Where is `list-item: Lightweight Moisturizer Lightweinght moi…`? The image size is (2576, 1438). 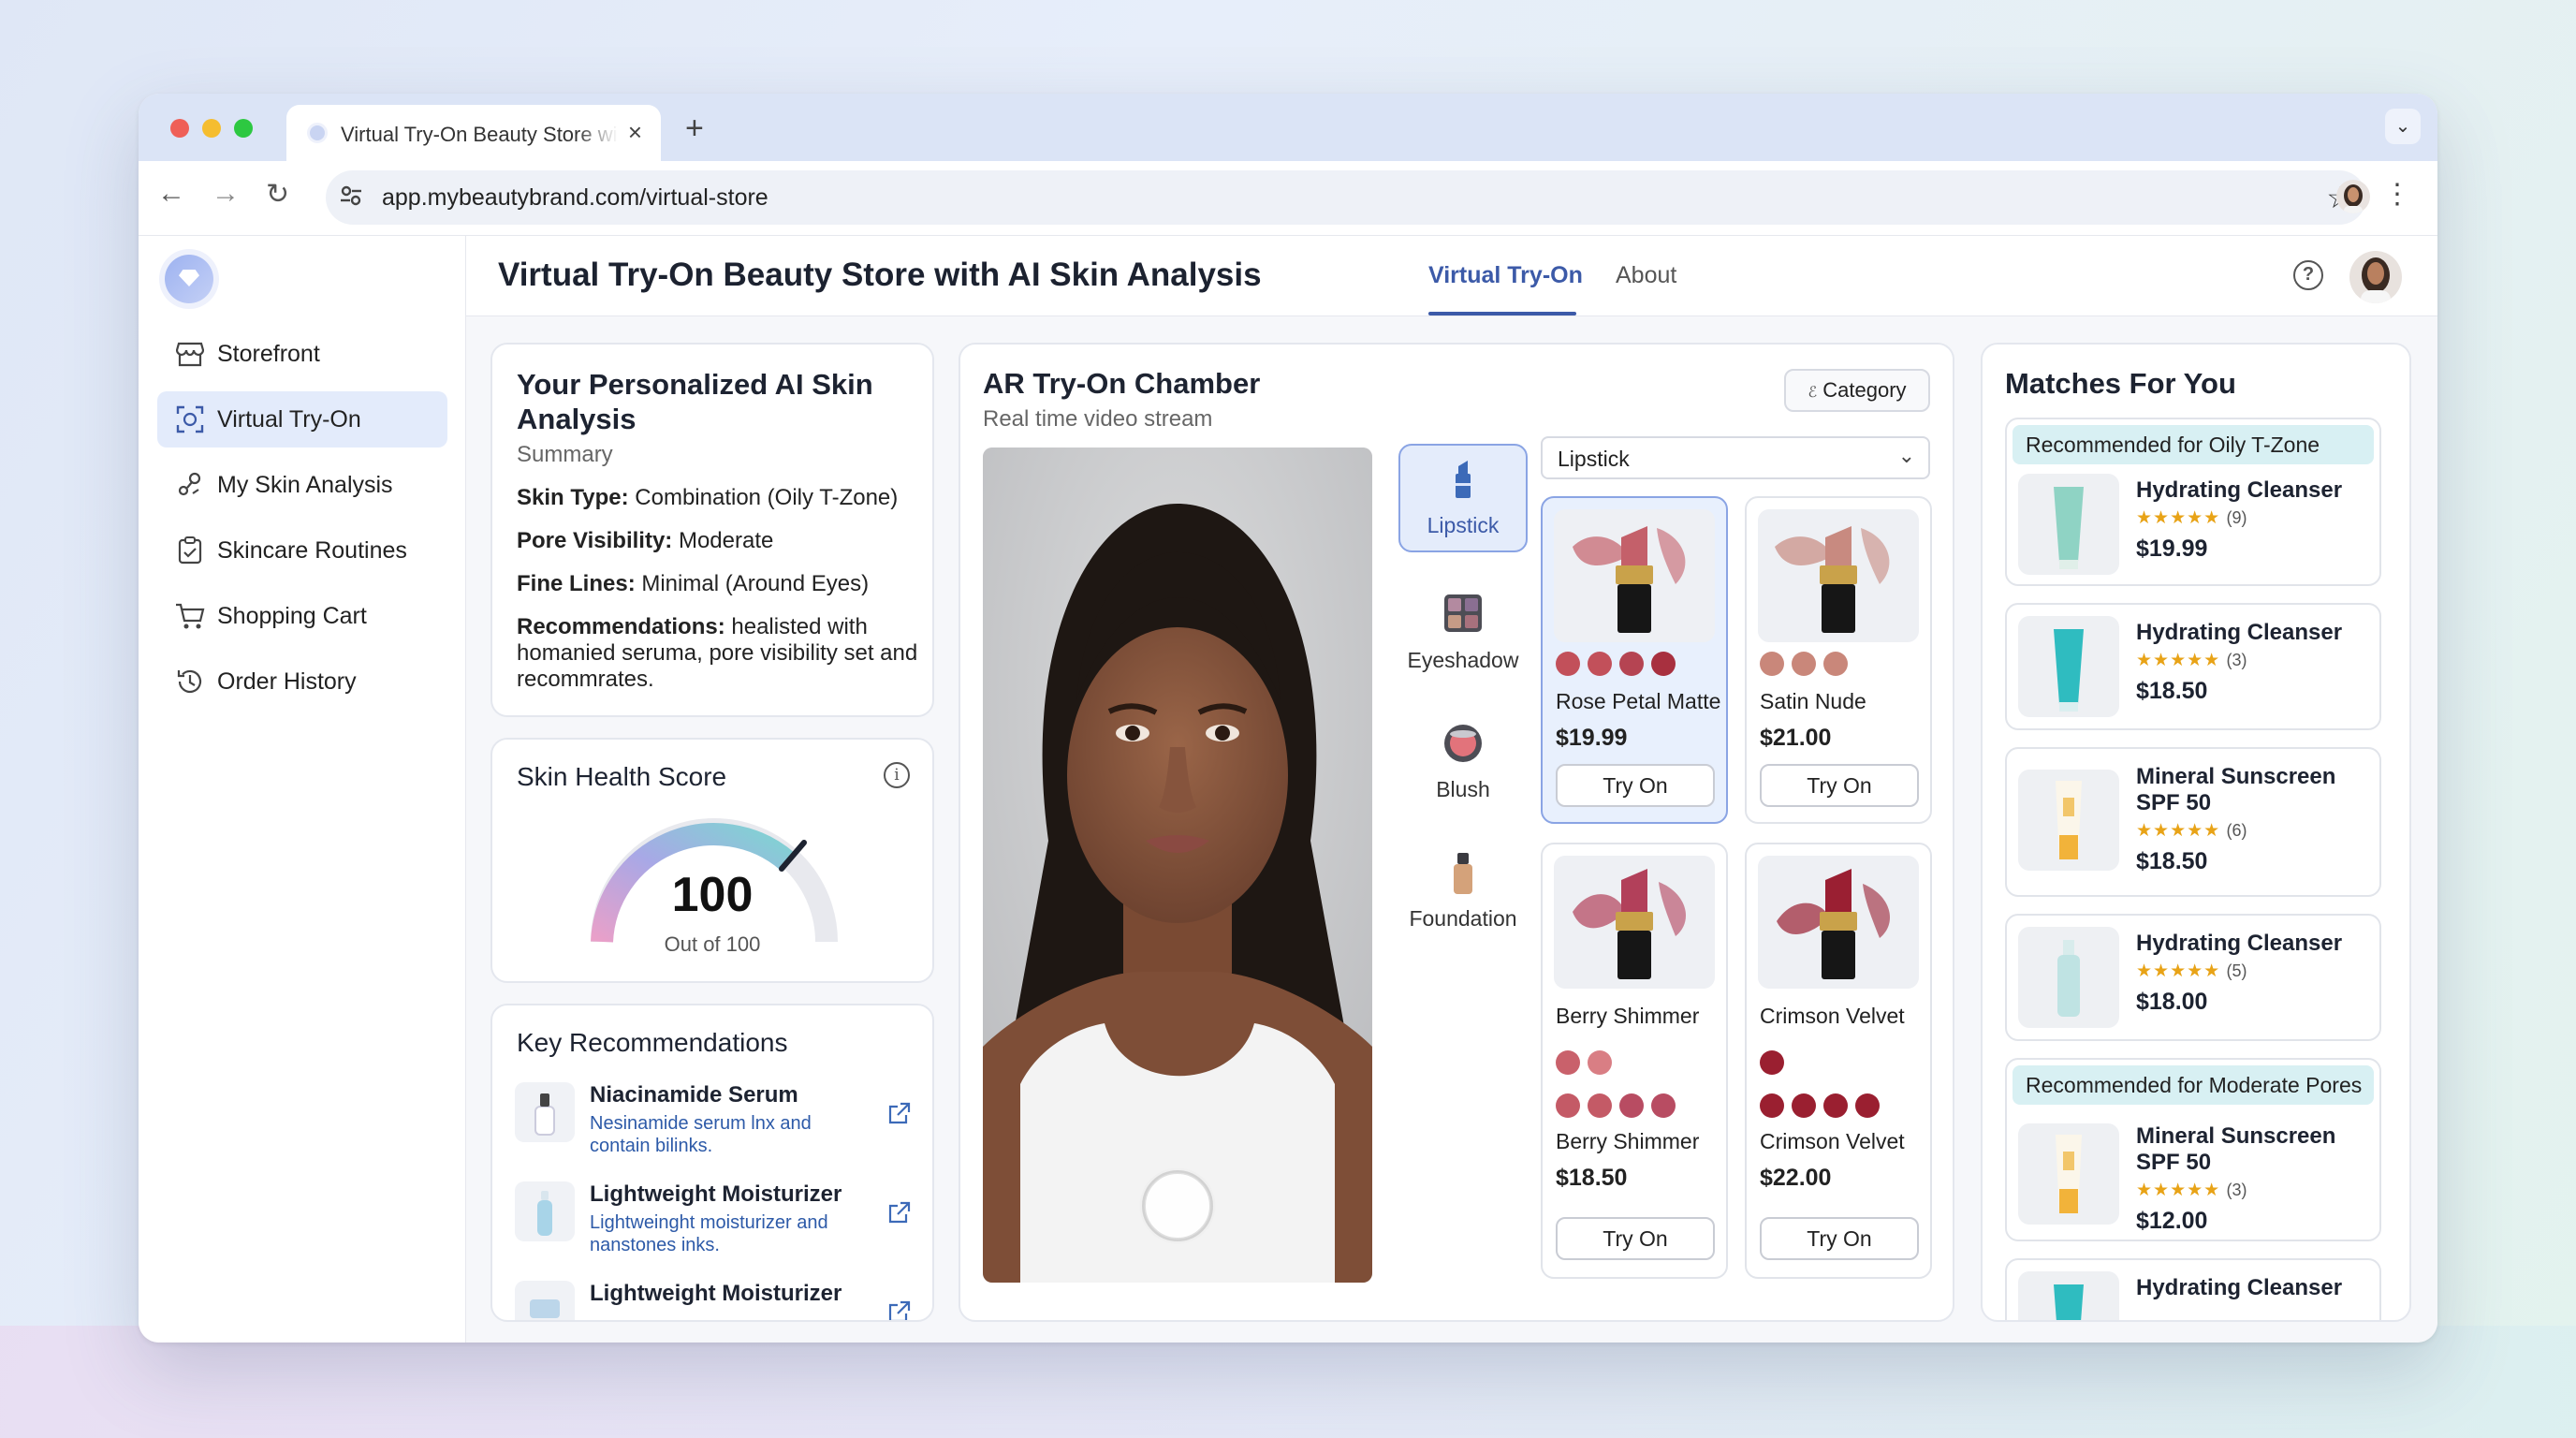 list-item: Lightweight Moisturizer Lightweinght moi… is located at coordinates (713, 1223).